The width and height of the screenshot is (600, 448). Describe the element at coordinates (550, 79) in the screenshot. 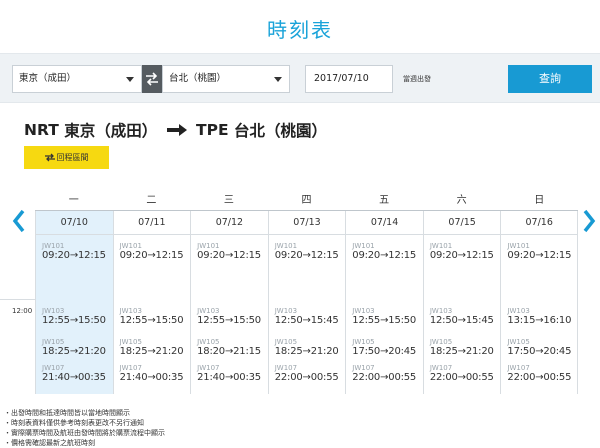

I see `search-button: 查詢` at that location.